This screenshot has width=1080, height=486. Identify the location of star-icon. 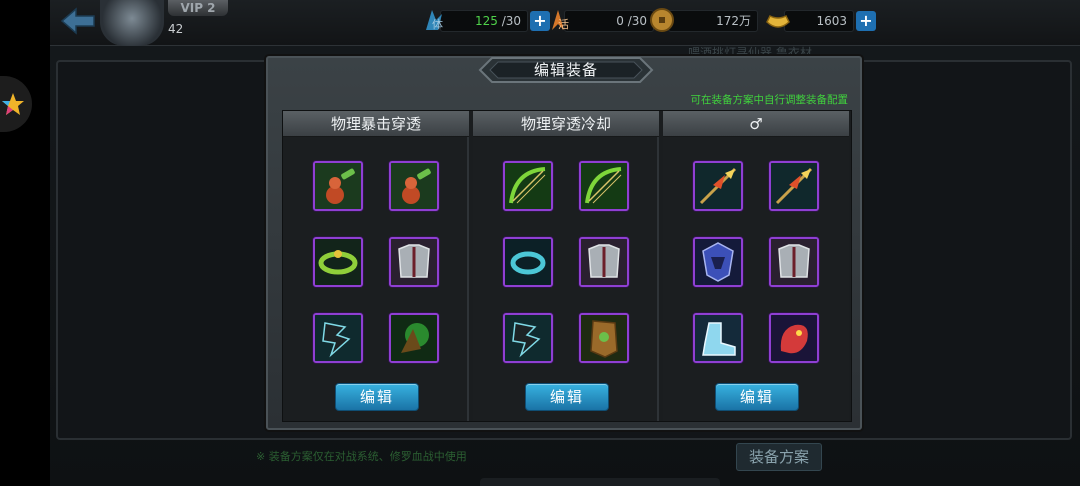
(13, 104).